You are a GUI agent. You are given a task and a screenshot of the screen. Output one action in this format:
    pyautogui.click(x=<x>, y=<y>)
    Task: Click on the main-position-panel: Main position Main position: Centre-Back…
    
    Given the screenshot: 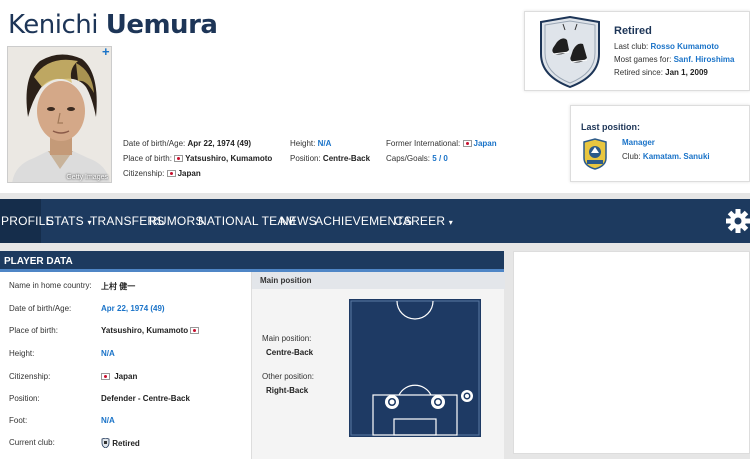 What is the action you would take?
    pyautogui.click(x=378, y=365)
    